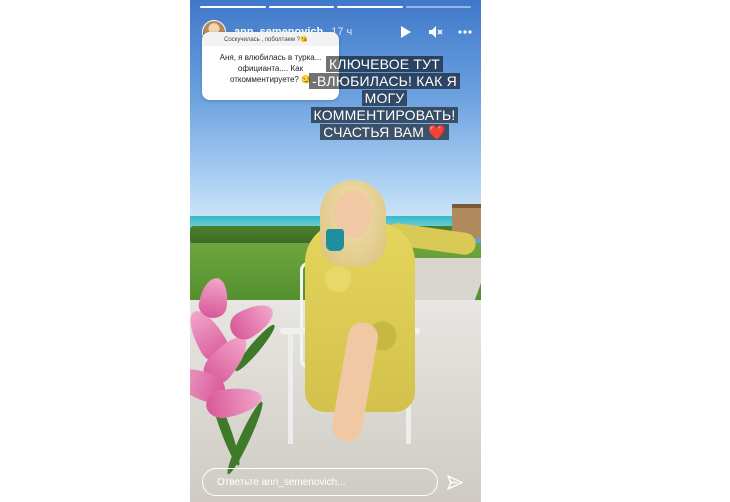 Image resolution: width=730 pixels, height=502 pixels. Describe the element at coordinates (384, 64) in the screenshot. I see `caption-line: КЛЮЧЕВОЕ ТУТ` at that location.